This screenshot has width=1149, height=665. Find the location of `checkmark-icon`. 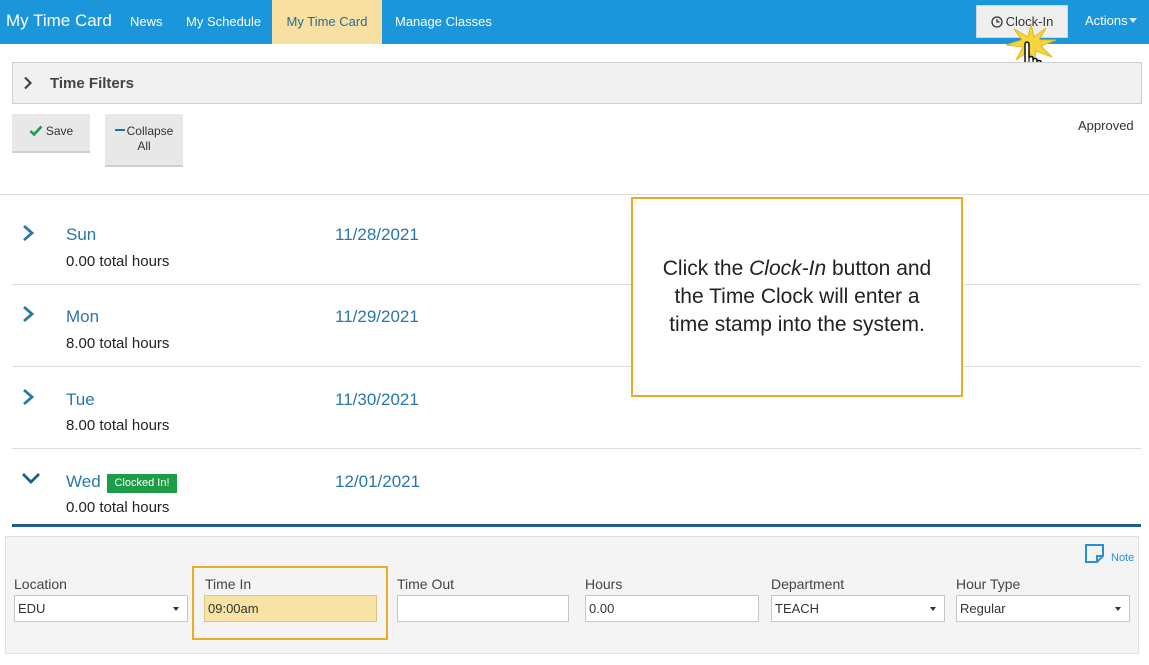

checkmark-icon is located at coordinates (36, 130).